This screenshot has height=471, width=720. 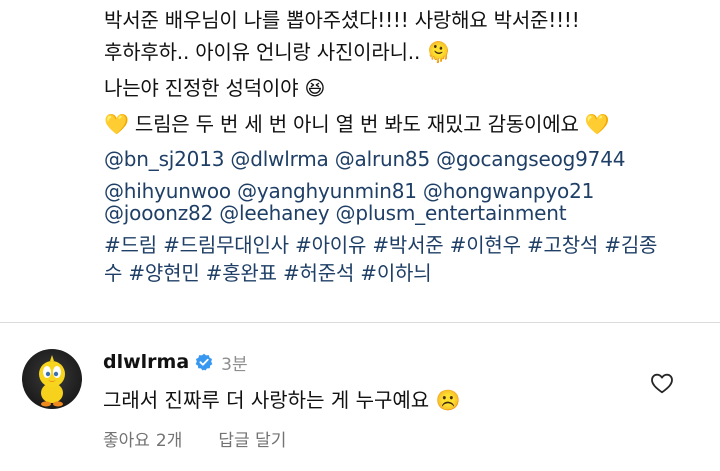 I want to click on verified-badge-icon, so click(x=204, y=362).